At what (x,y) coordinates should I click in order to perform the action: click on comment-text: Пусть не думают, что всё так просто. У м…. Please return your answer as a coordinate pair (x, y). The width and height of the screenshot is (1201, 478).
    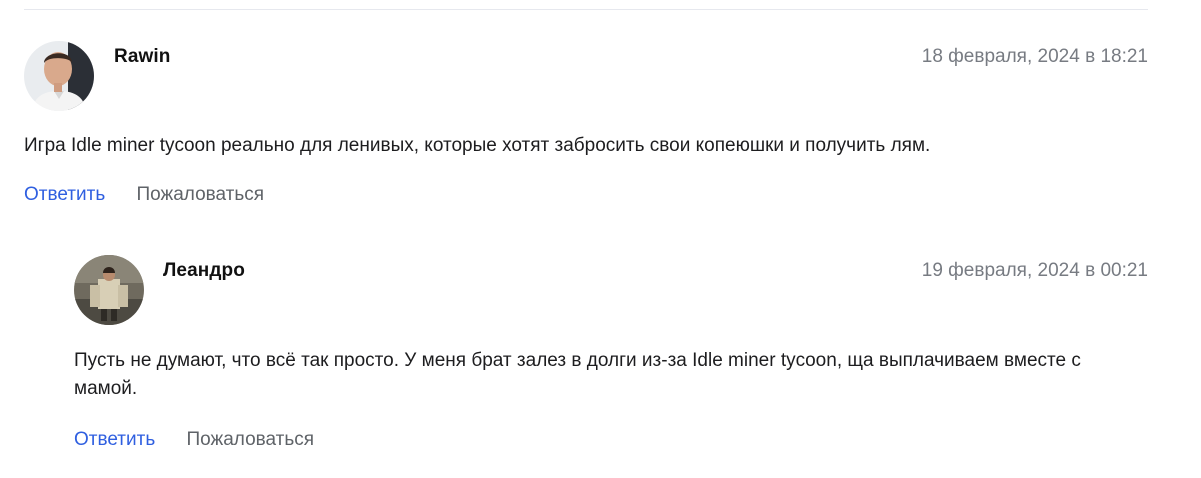
    Looking at the image, I should click on (577, 374).